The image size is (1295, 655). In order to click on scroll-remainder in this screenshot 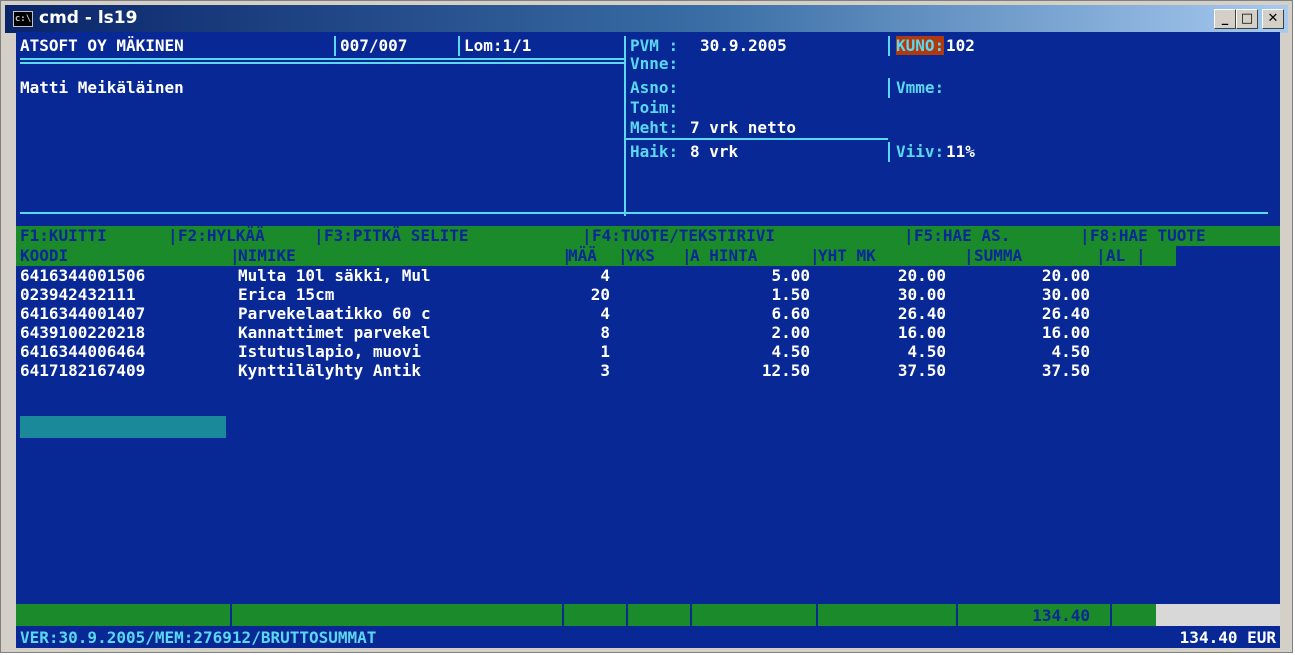, I will do `click(1218, 615)`.